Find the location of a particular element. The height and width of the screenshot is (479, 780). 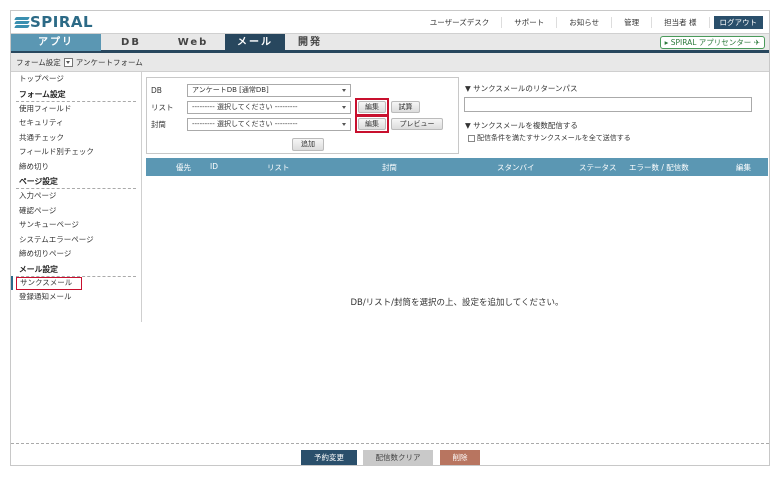

sidebar-group-form: フォーム設定 is located at coordinates (76, 94).